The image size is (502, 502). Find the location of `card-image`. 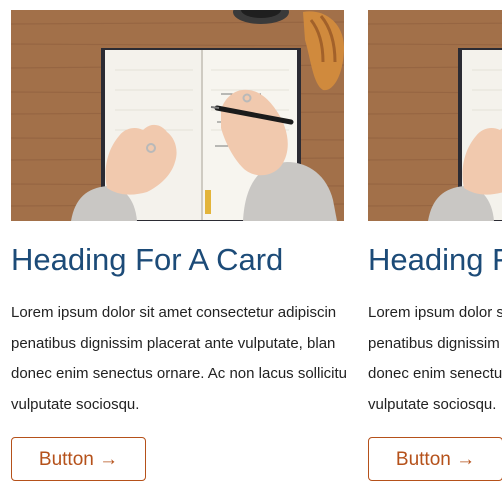

card-image is located at coordinates (435, 115).